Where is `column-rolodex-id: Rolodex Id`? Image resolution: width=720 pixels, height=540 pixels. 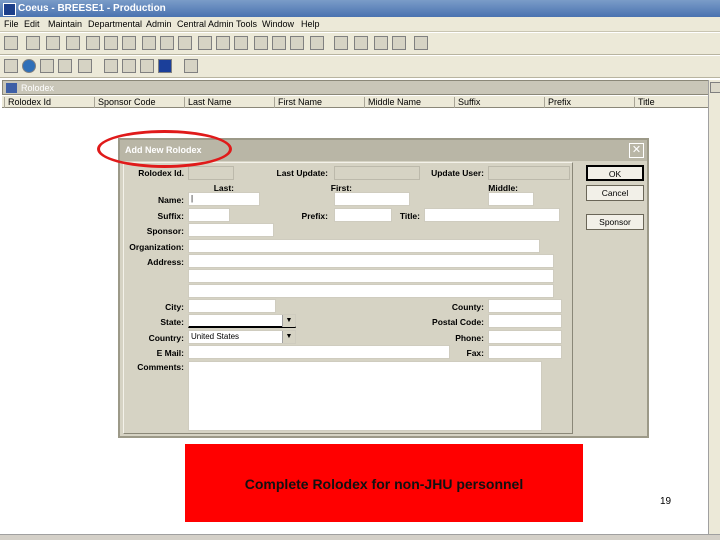
column-rolodex-id: Rolodex Id is located at coordinates (27, 102).